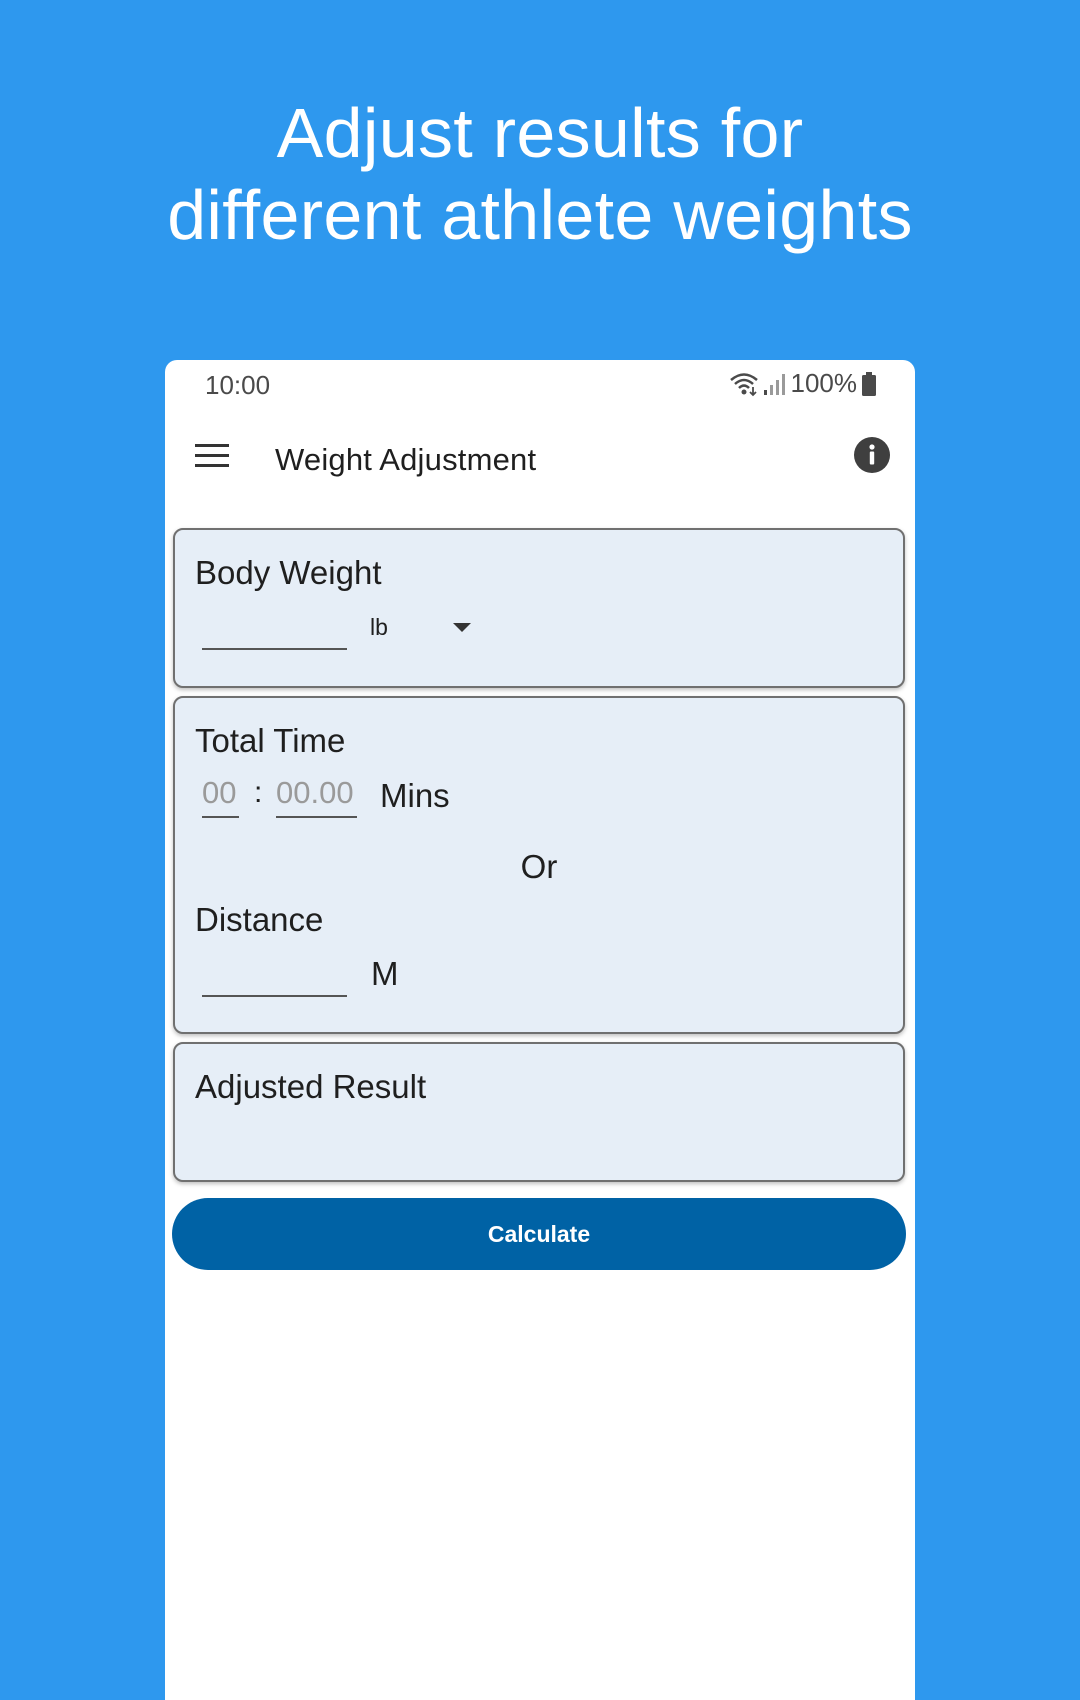  I want to click on distance-label: Distance, so click(259, 919).